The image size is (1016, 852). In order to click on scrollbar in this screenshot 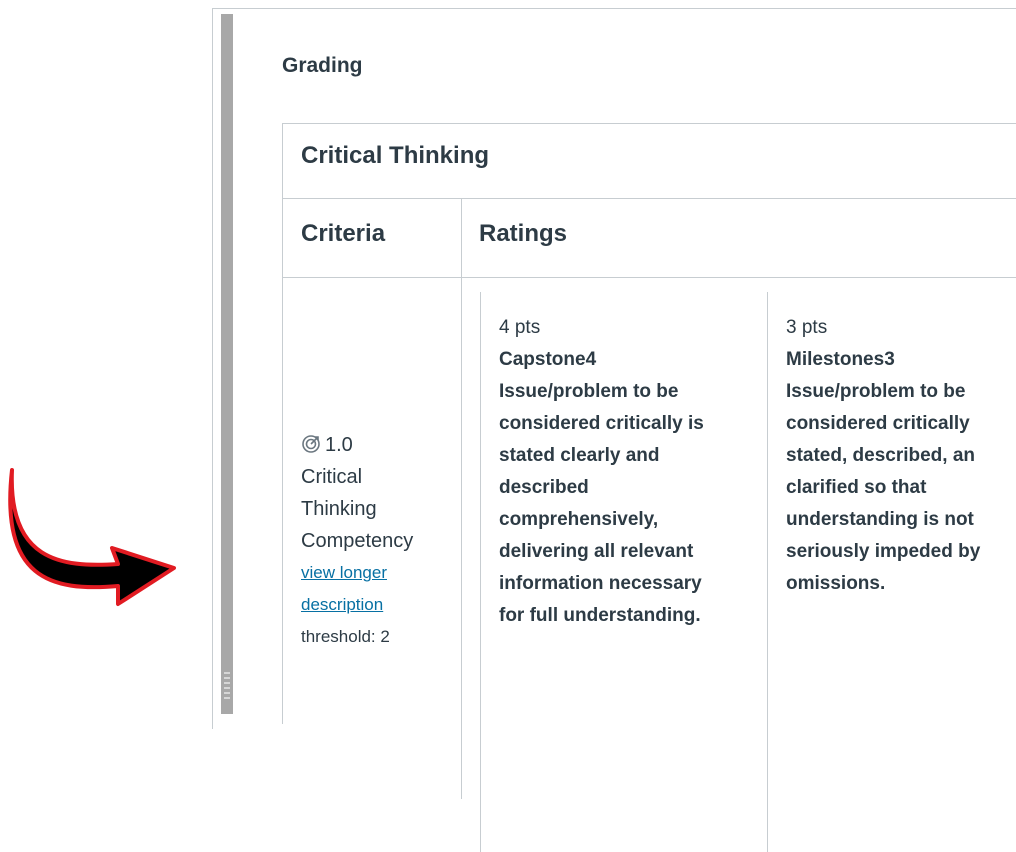, I will do `click(227, 364)`.